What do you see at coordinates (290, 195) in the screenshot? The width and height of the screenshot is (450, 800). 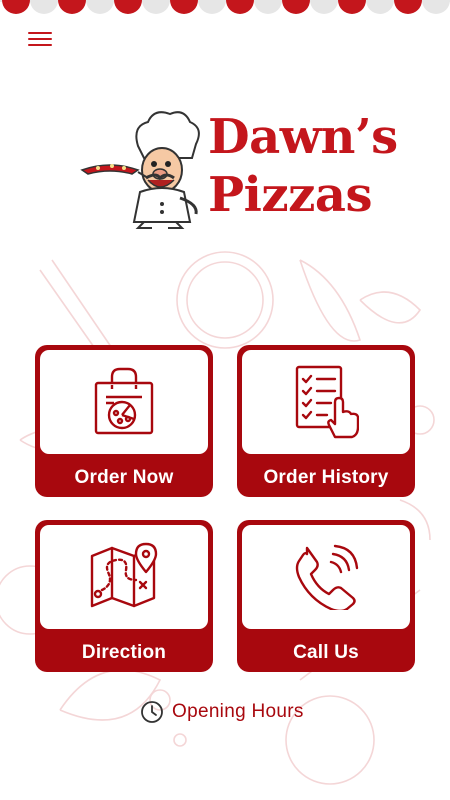 I see `brand-line-2: Pizzas` at bounding box center [290, 195].